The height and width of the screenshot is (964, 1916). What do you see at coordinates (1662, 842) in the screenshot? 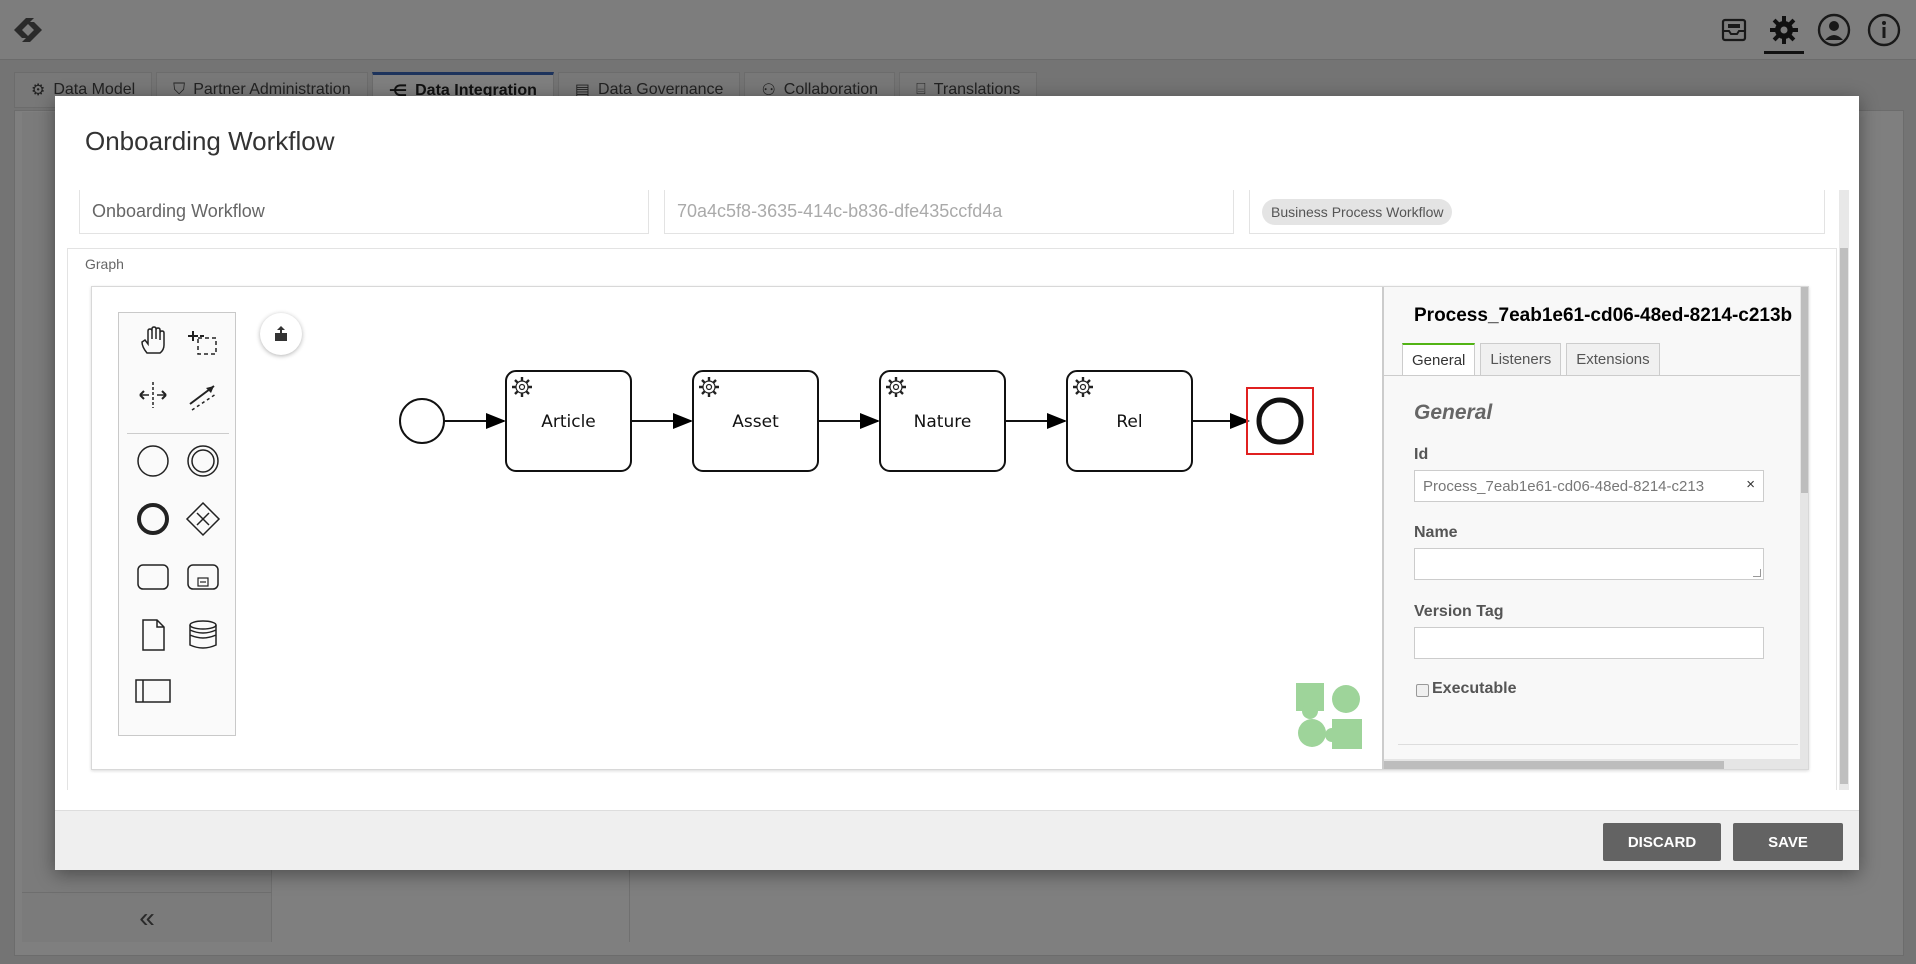
I see `discard-button: DISCARD` at bounding box center [1662, 842].